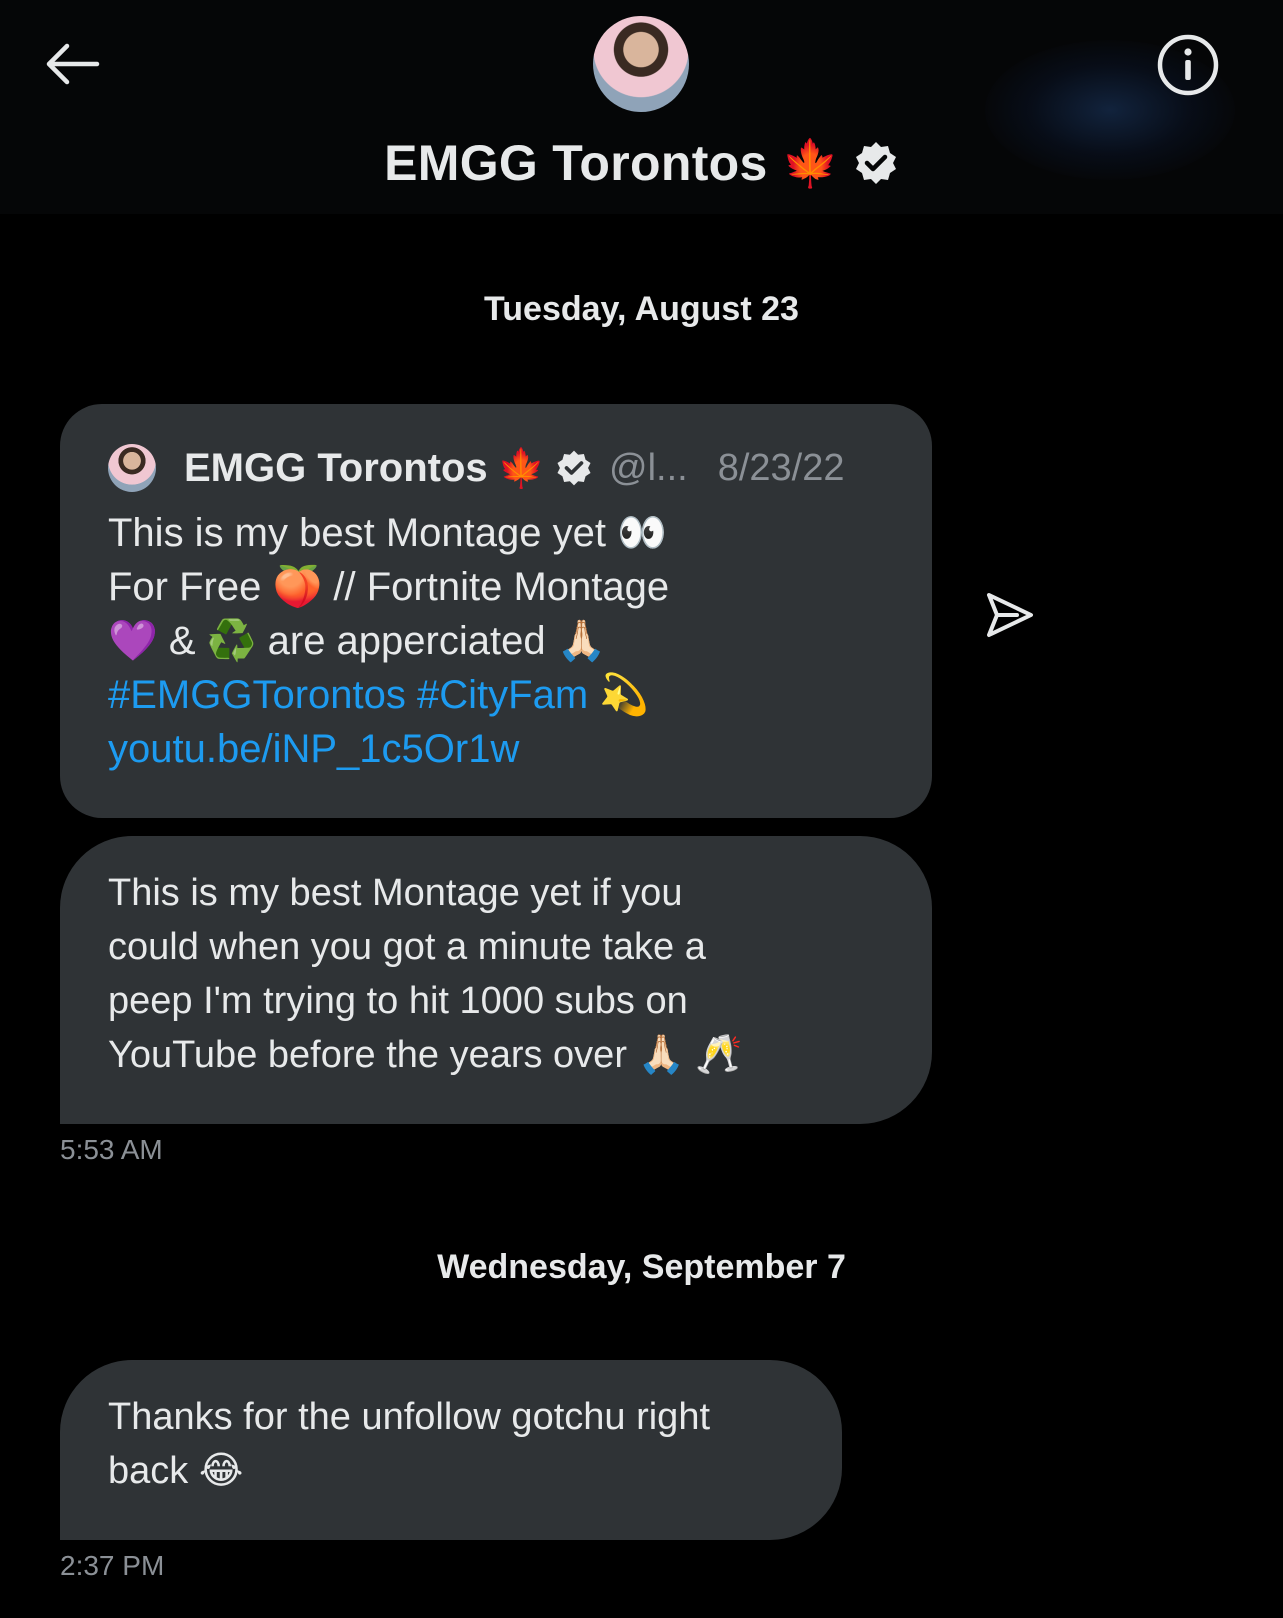  I want to click on message-line: back 😂, so click(176, 1471).